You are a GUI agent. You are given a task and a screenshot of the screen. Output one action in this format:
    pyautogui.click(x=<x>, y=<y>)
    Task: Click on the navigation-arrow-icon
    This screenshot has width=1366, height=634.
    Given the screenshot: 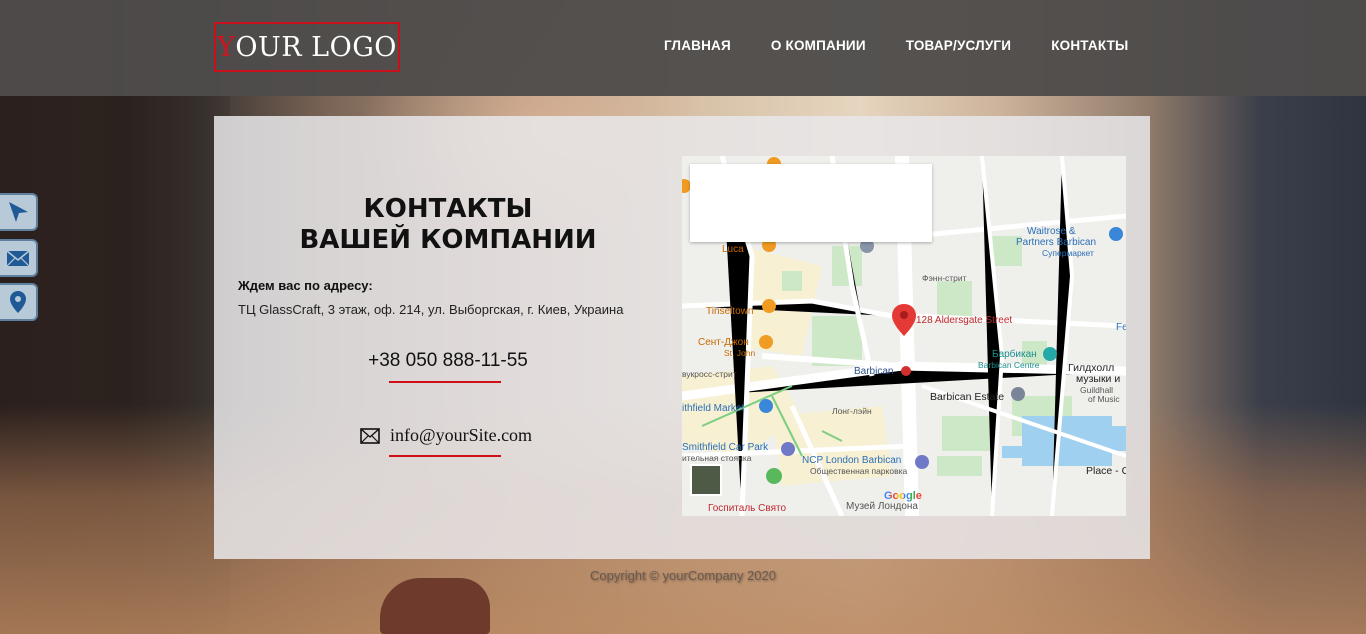 What is the action you would take?
    pyautogui.click(x=18, y=212)
    